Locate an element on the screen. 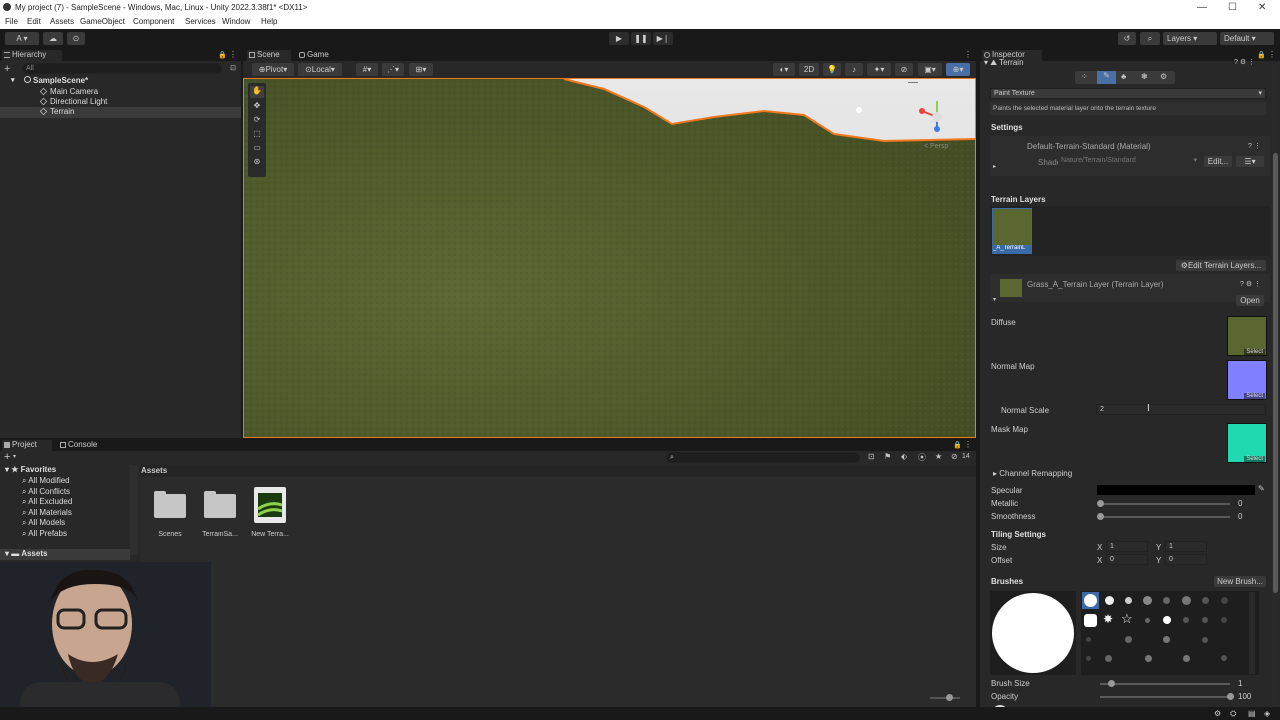 The image size is (1280, 720). brush-smudge-icon is located at coordinates (1166, 639).